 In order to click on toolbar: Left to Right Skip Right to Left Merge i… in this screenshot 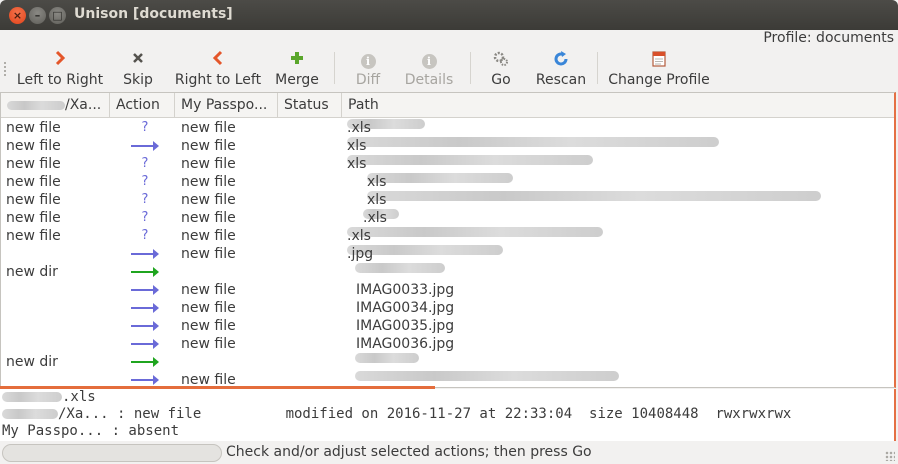, I will do `click(449, 68)`.